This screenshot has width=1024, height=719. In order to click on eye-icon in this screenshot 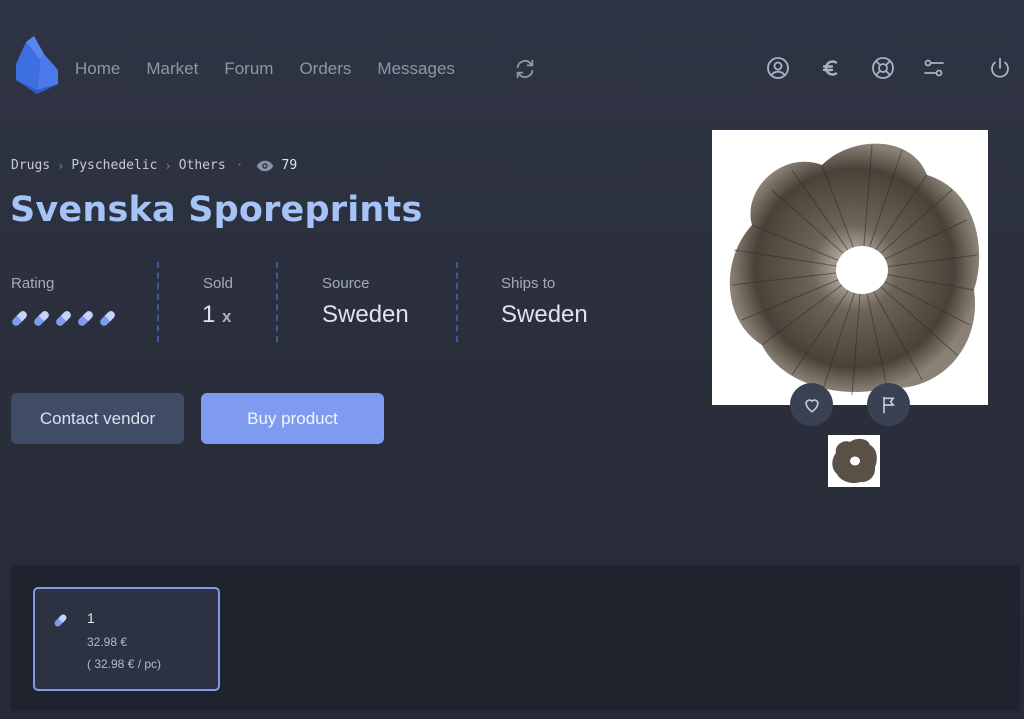, I will do `click(264, 165)`.